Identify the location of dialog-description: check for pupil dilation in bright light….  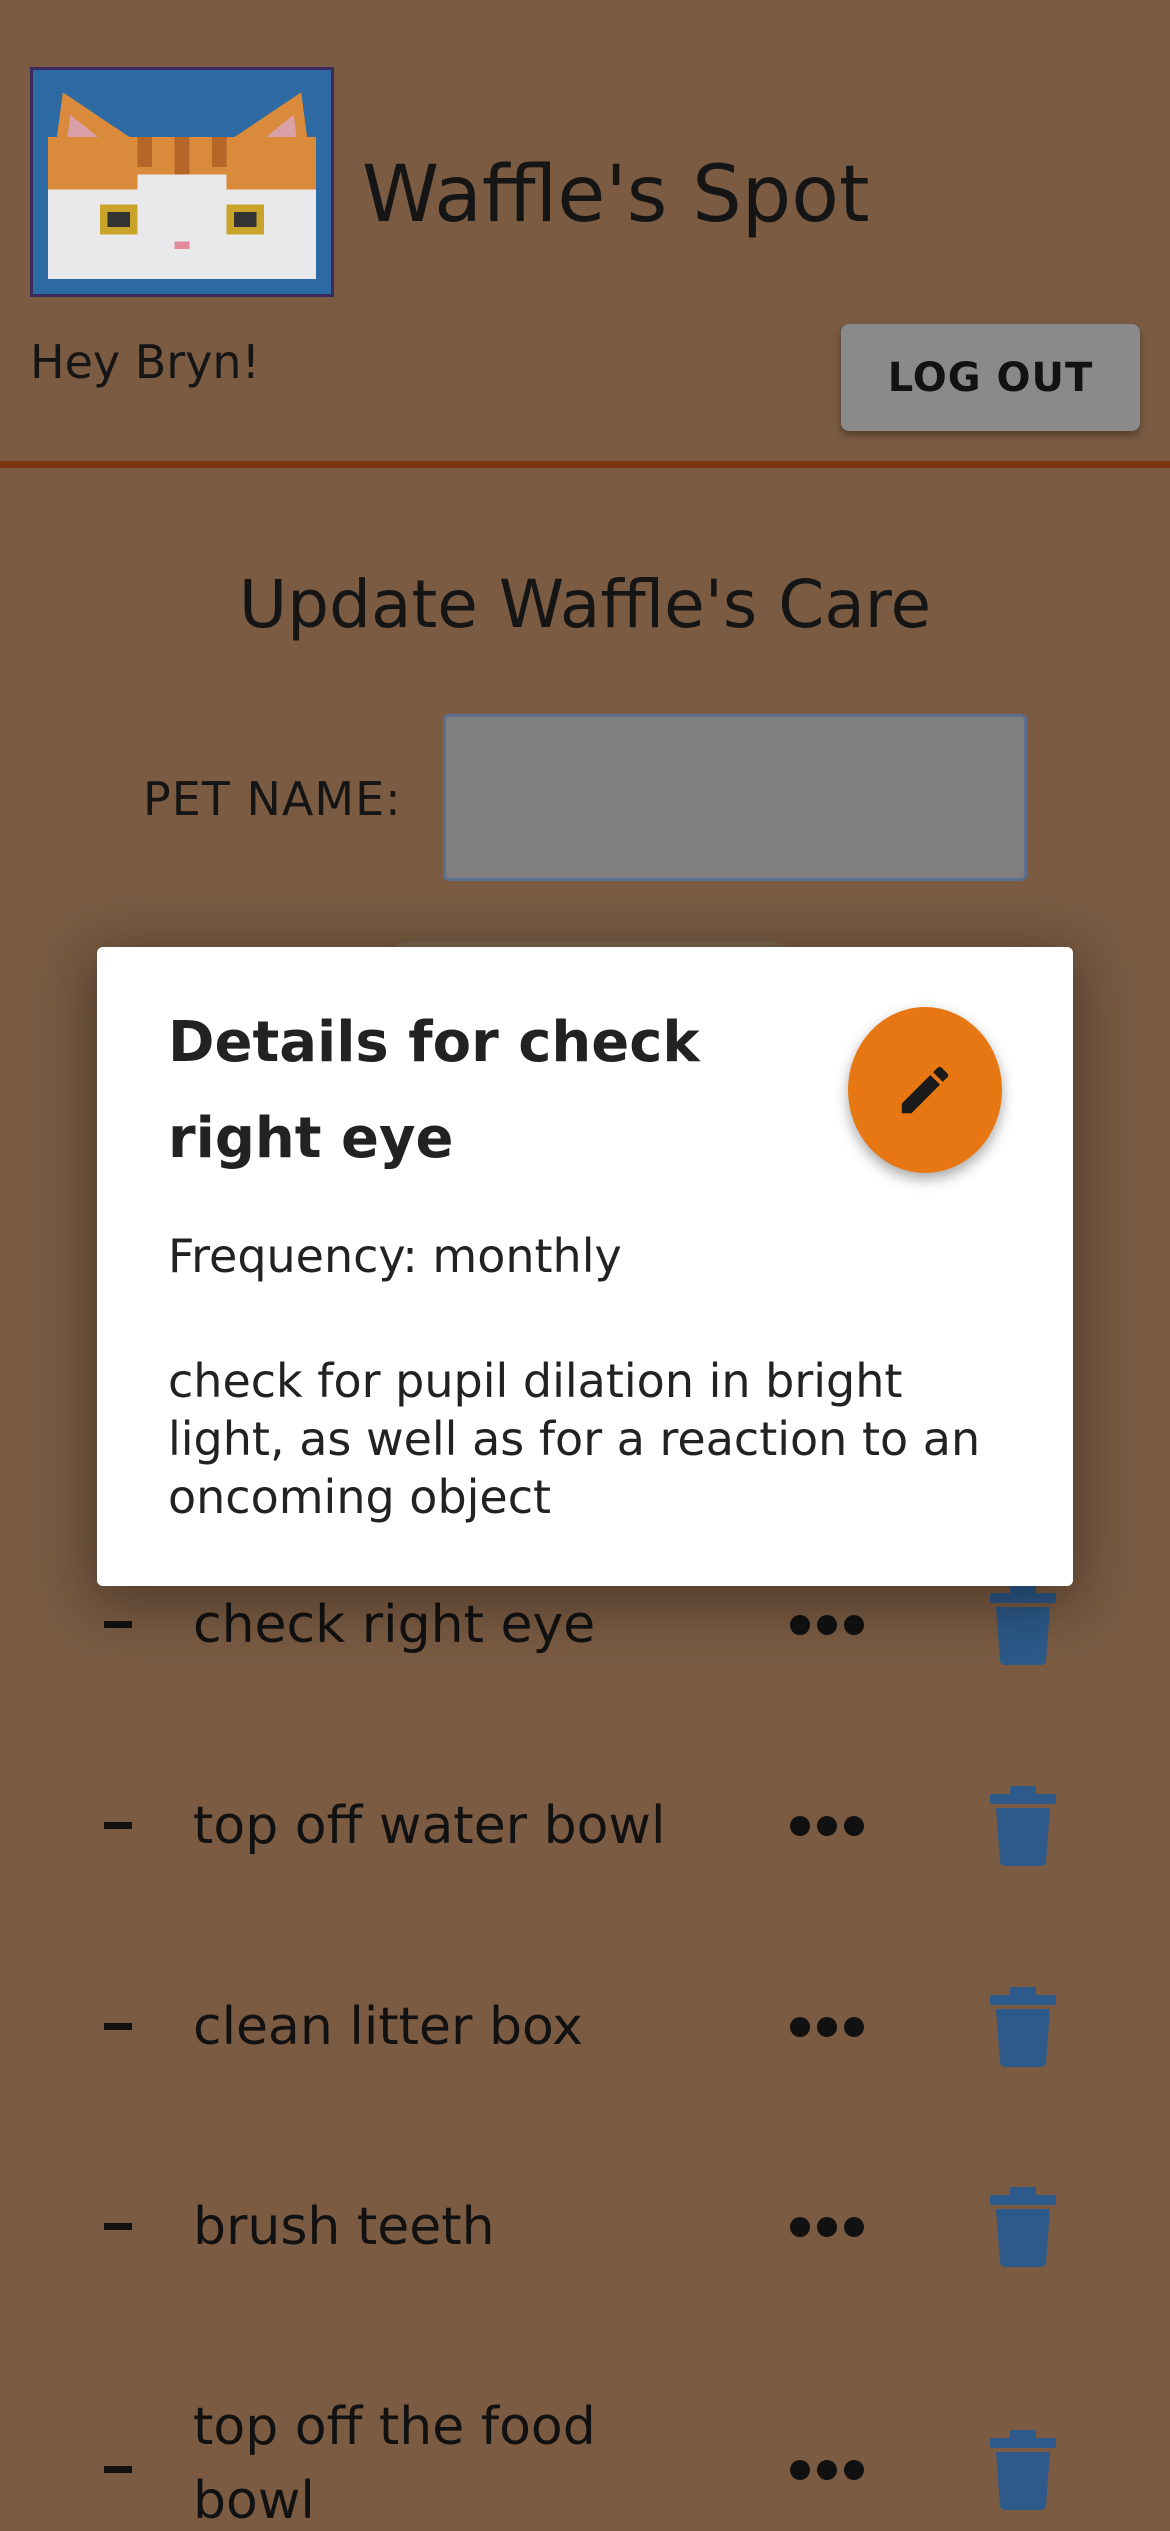
(574, 1439).